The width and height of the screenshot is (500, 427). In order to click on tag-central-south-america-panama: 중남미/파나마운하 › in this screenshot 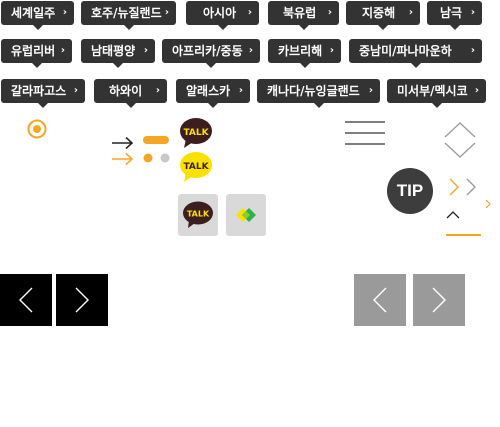, I will do `click(415, 53)`.